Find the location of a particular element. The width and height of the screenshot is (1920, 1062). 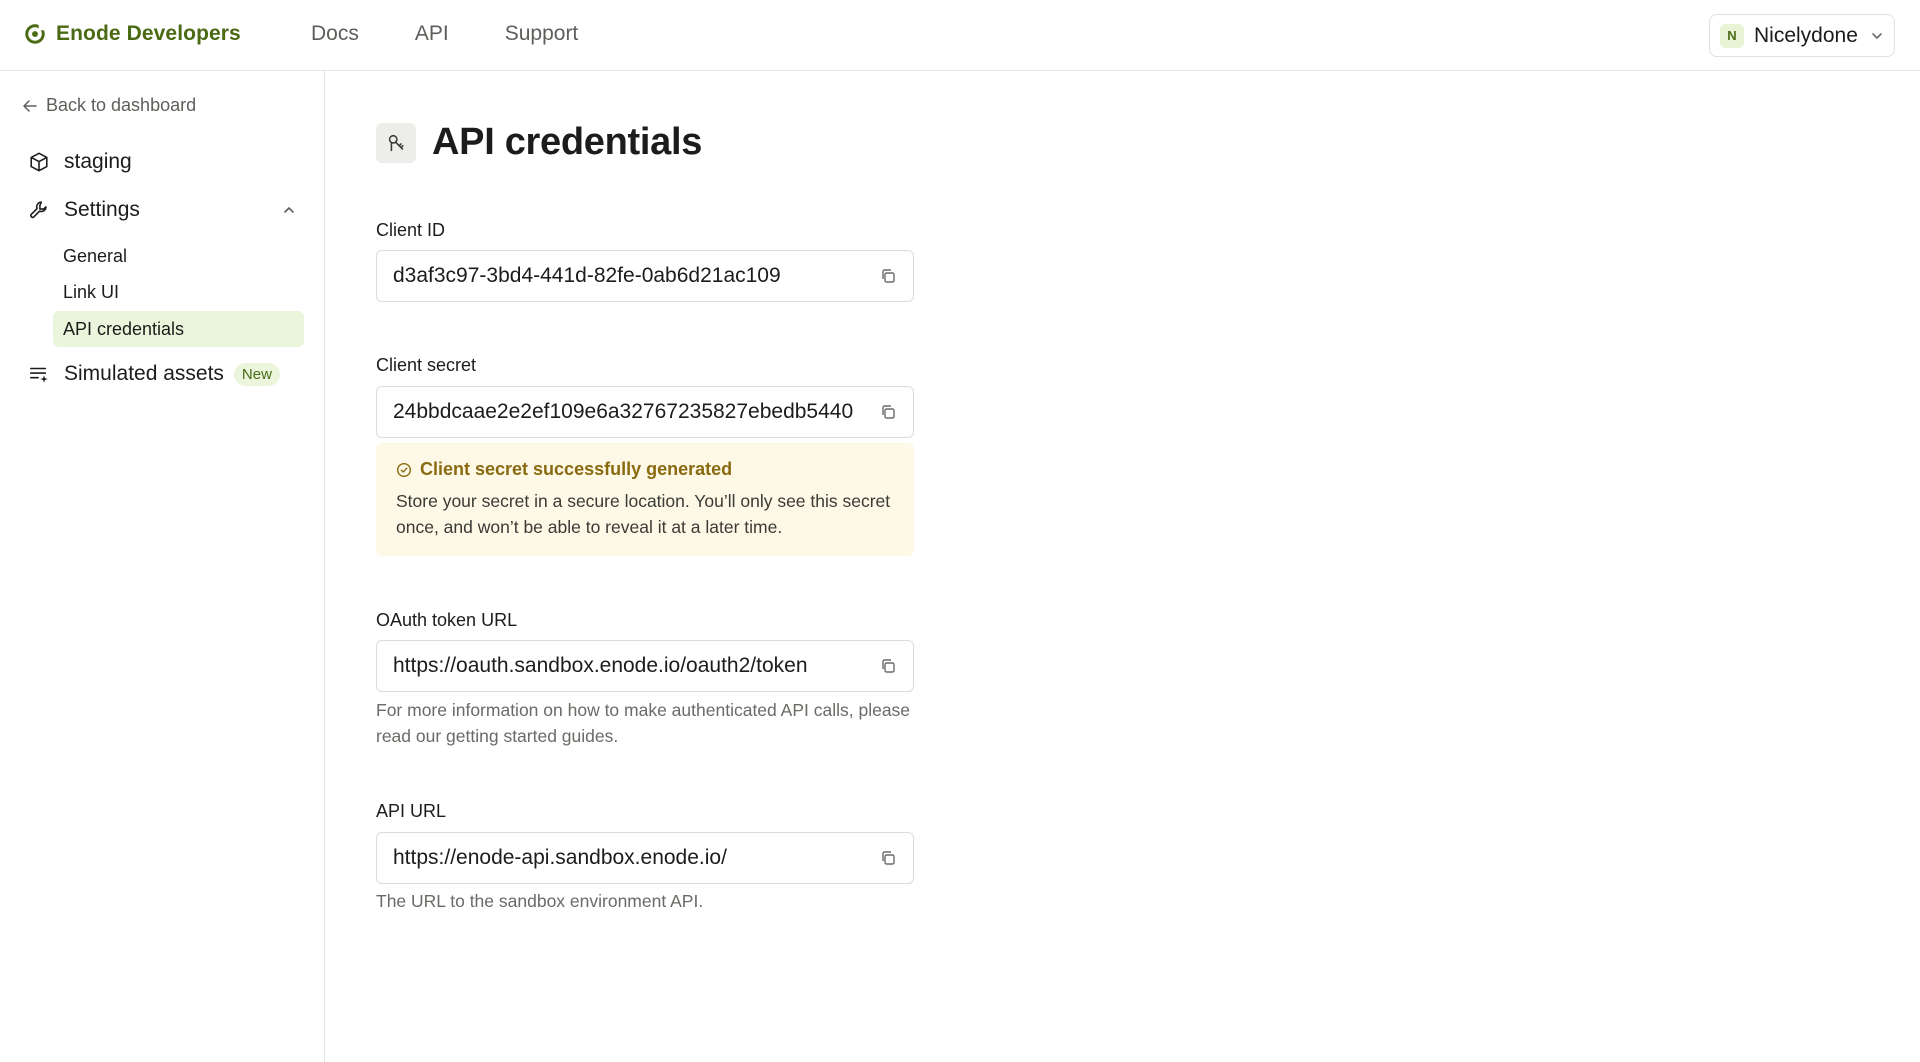

sidebar-item-label: Settings is located at coordinates (102, 209).